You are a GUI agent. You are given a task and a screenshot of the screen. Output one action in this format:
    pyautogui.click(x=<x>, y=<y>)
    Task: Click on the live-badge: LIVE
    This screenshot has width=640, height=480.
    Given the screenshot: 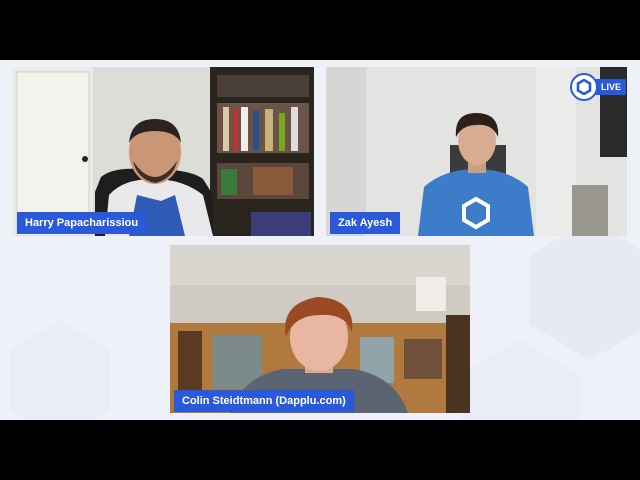 What is the action you would take?
    pyautogui.click(x=598, y=87)
    